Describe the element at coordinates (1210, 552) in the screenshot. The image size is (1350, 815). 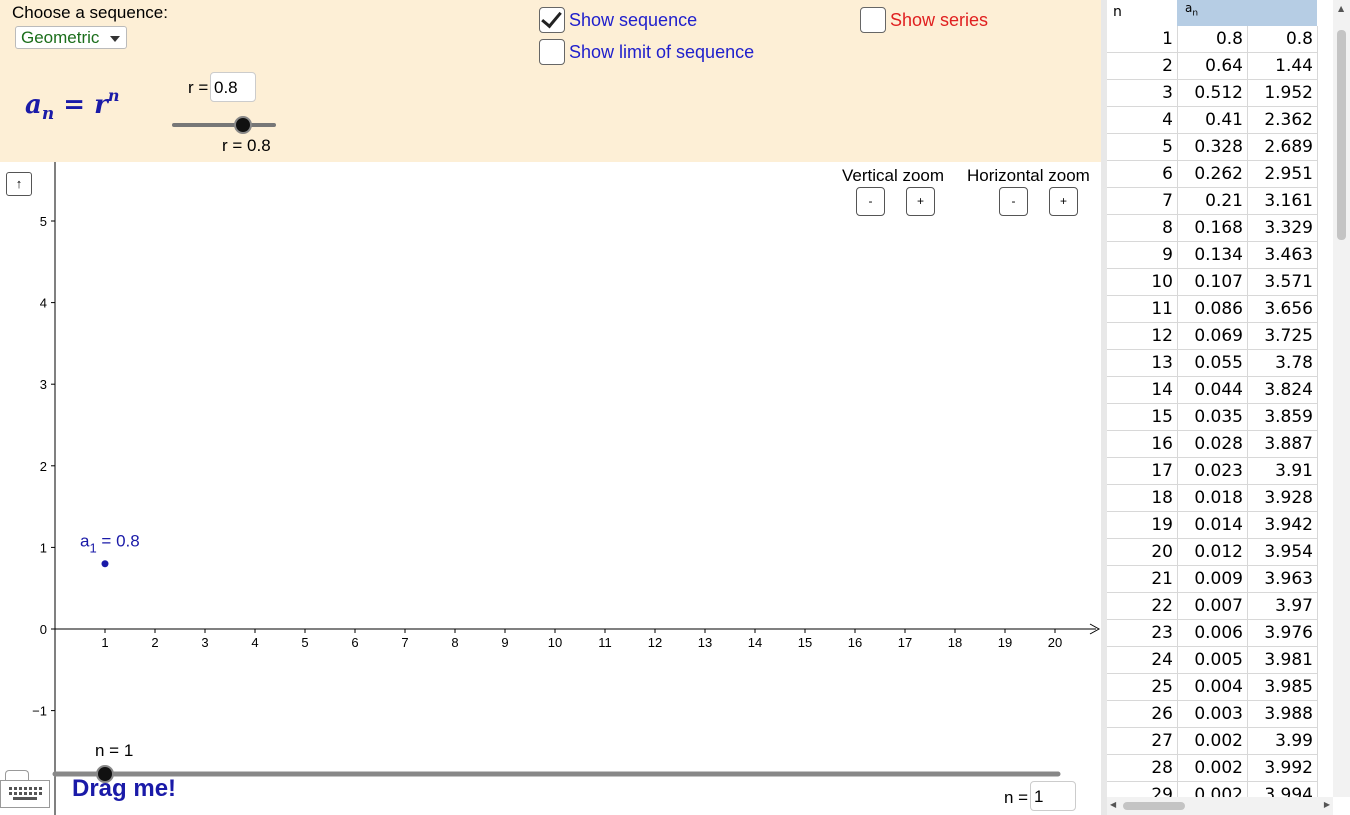
I see `cell-an: 0.012` at that location.